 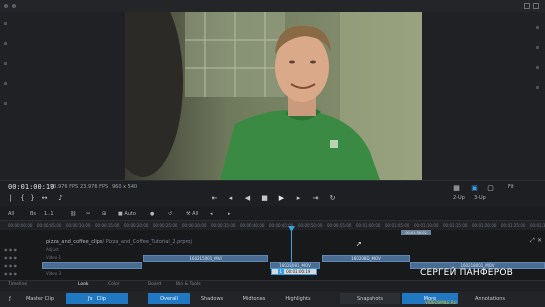 I want to click on ripple-icon: ⊞, so click(x=104, y=214).